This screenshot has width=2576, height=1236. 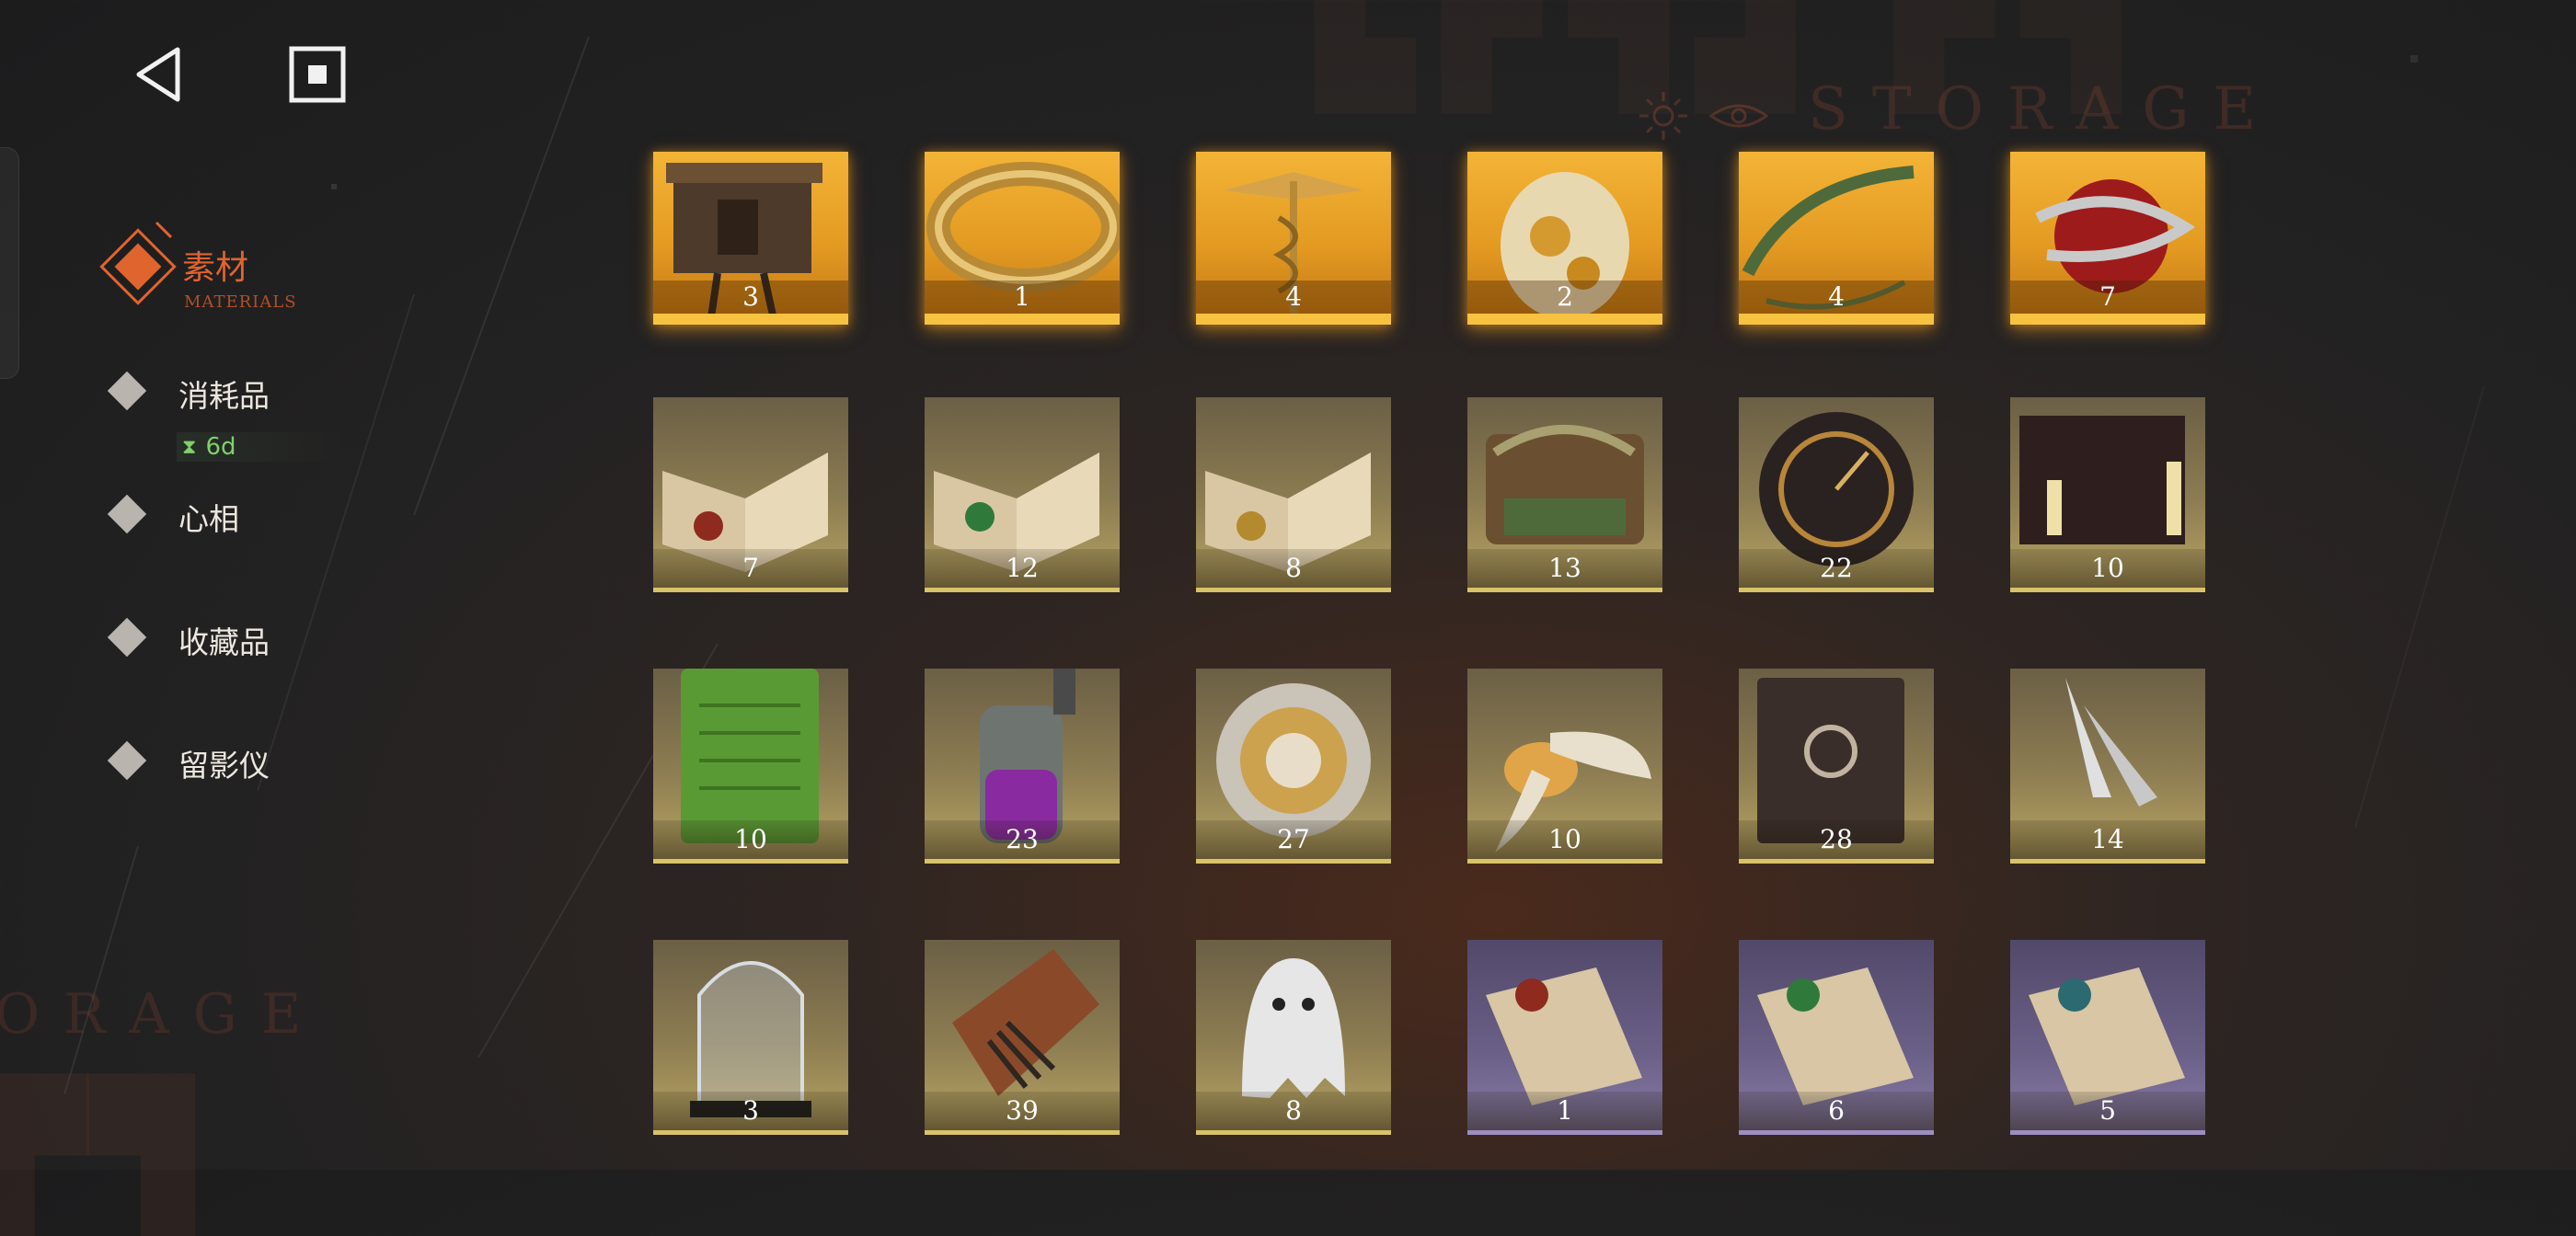 I want to click on category-psychube-label: 心相, so click(x=208, y=519).